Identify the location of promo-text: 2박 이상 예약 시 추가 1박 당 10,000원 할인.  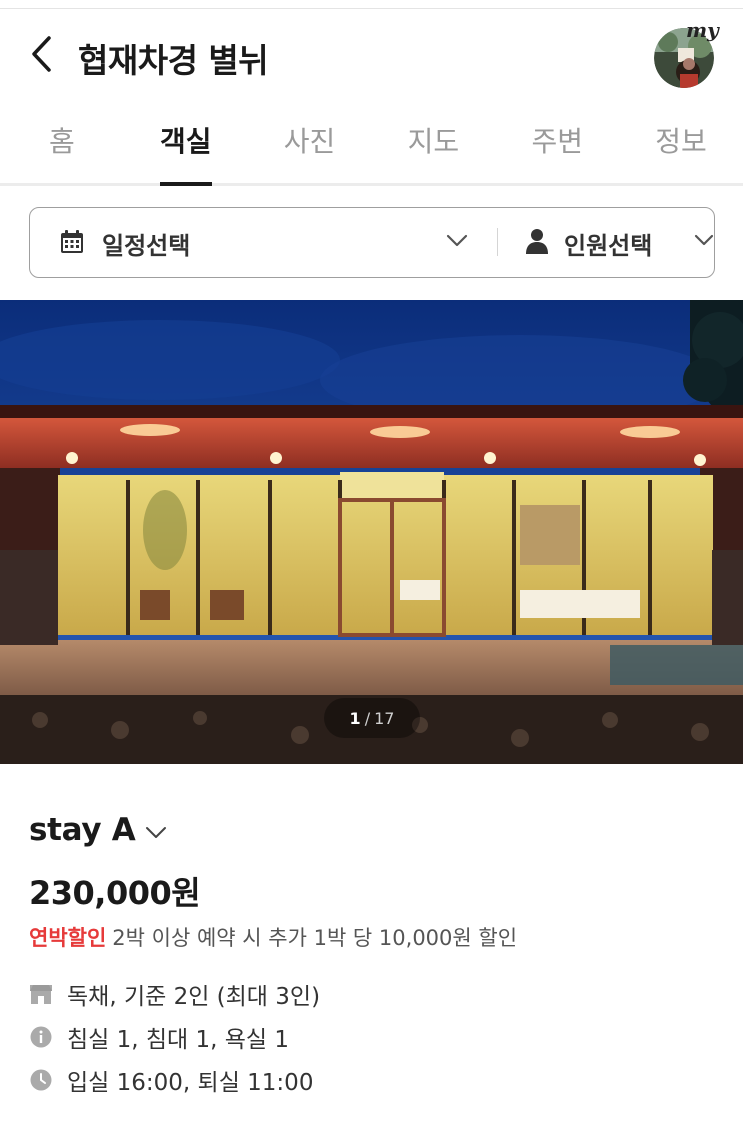
(315, 938).